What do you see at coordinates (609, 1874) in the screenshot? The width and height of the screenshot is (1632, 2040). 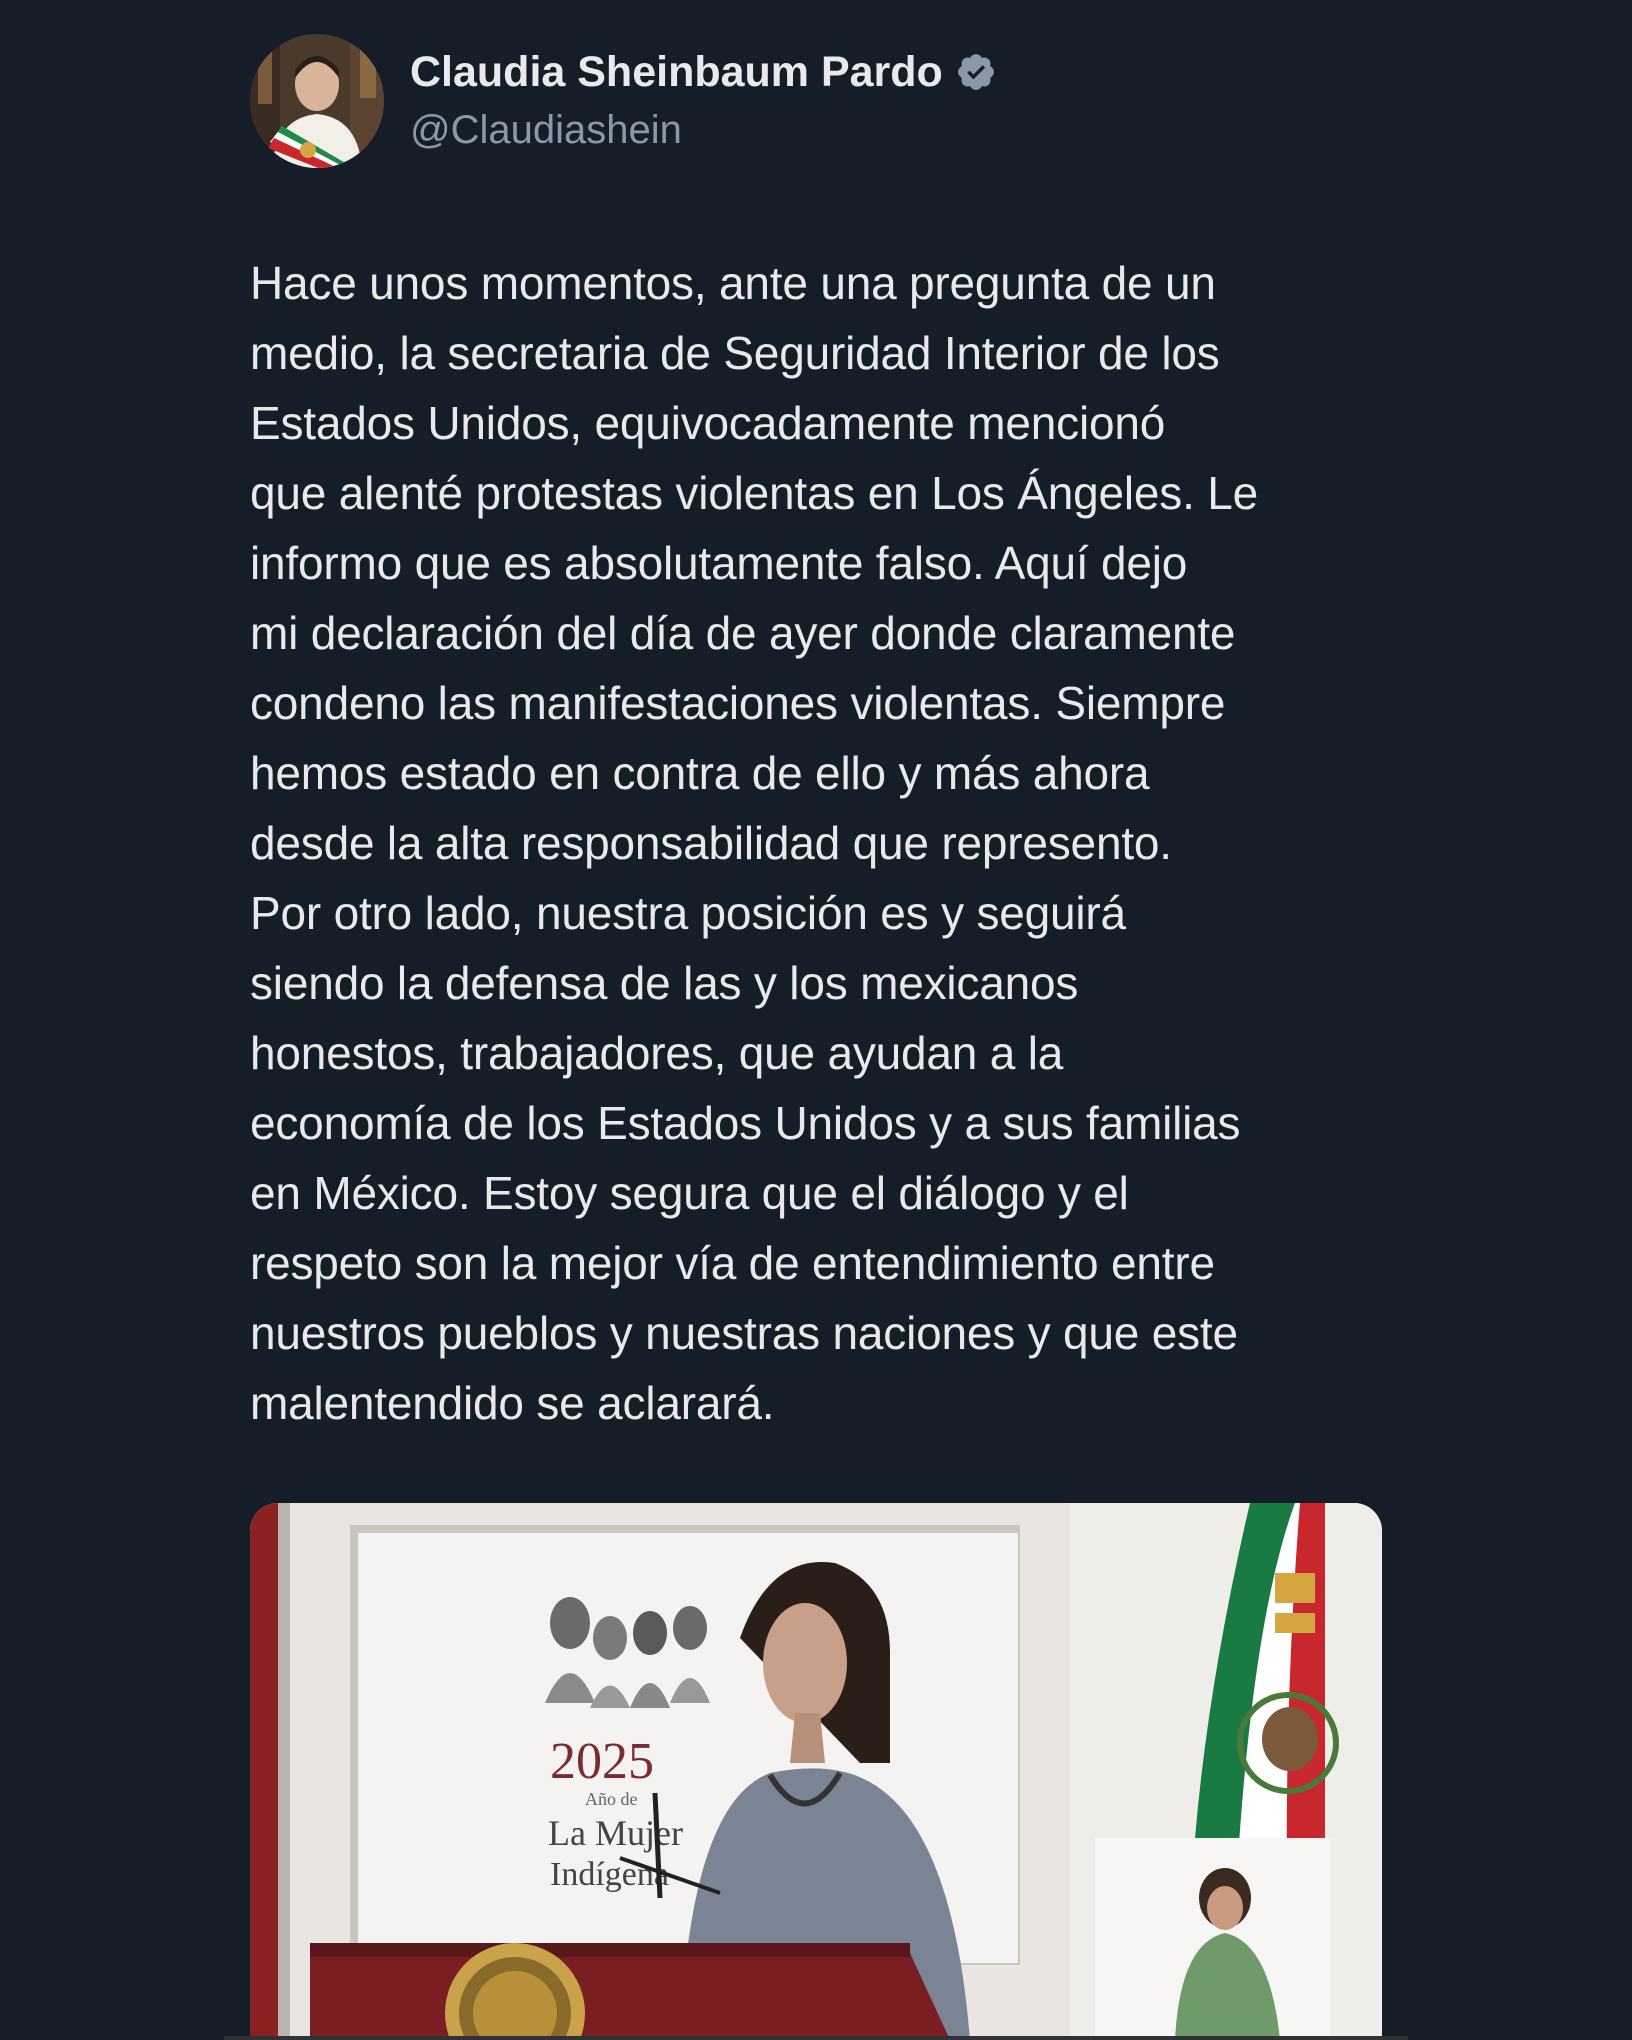 I see `banner-line3: Indígena` at bounding box center [609, 1874].